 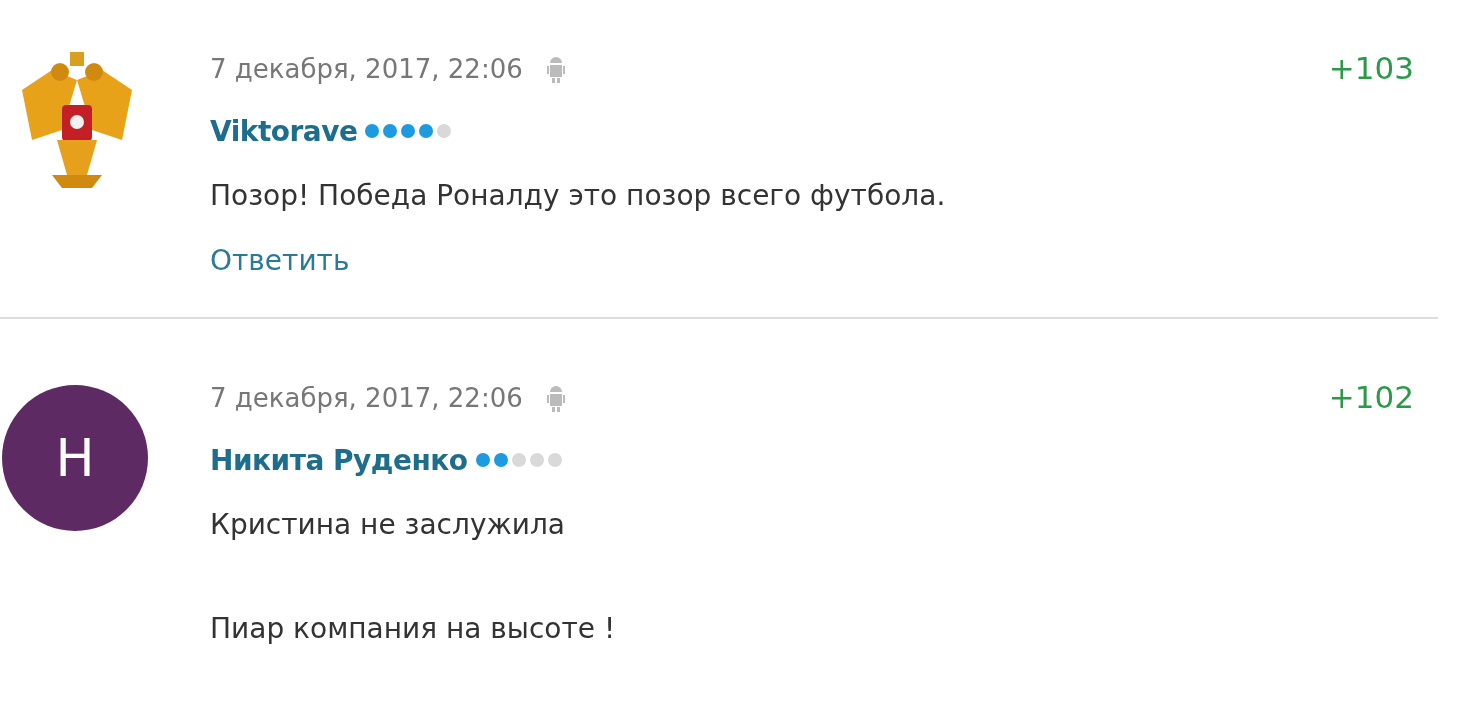 What do you see at coordinates (280, 260) in the screenshot?
I see `reply-link: Ответить` at bounding box center [280, 260].